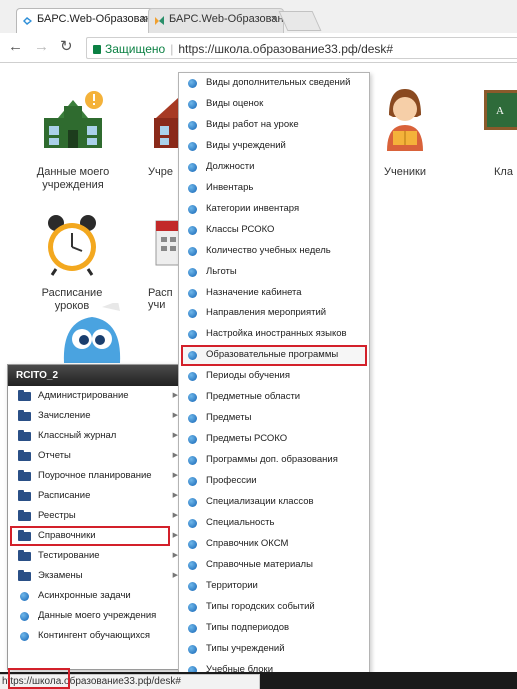  What do you see at coordinates (300, 21) in the screenshot?
I see `new-tab-button` at bounding box center [300, 21].